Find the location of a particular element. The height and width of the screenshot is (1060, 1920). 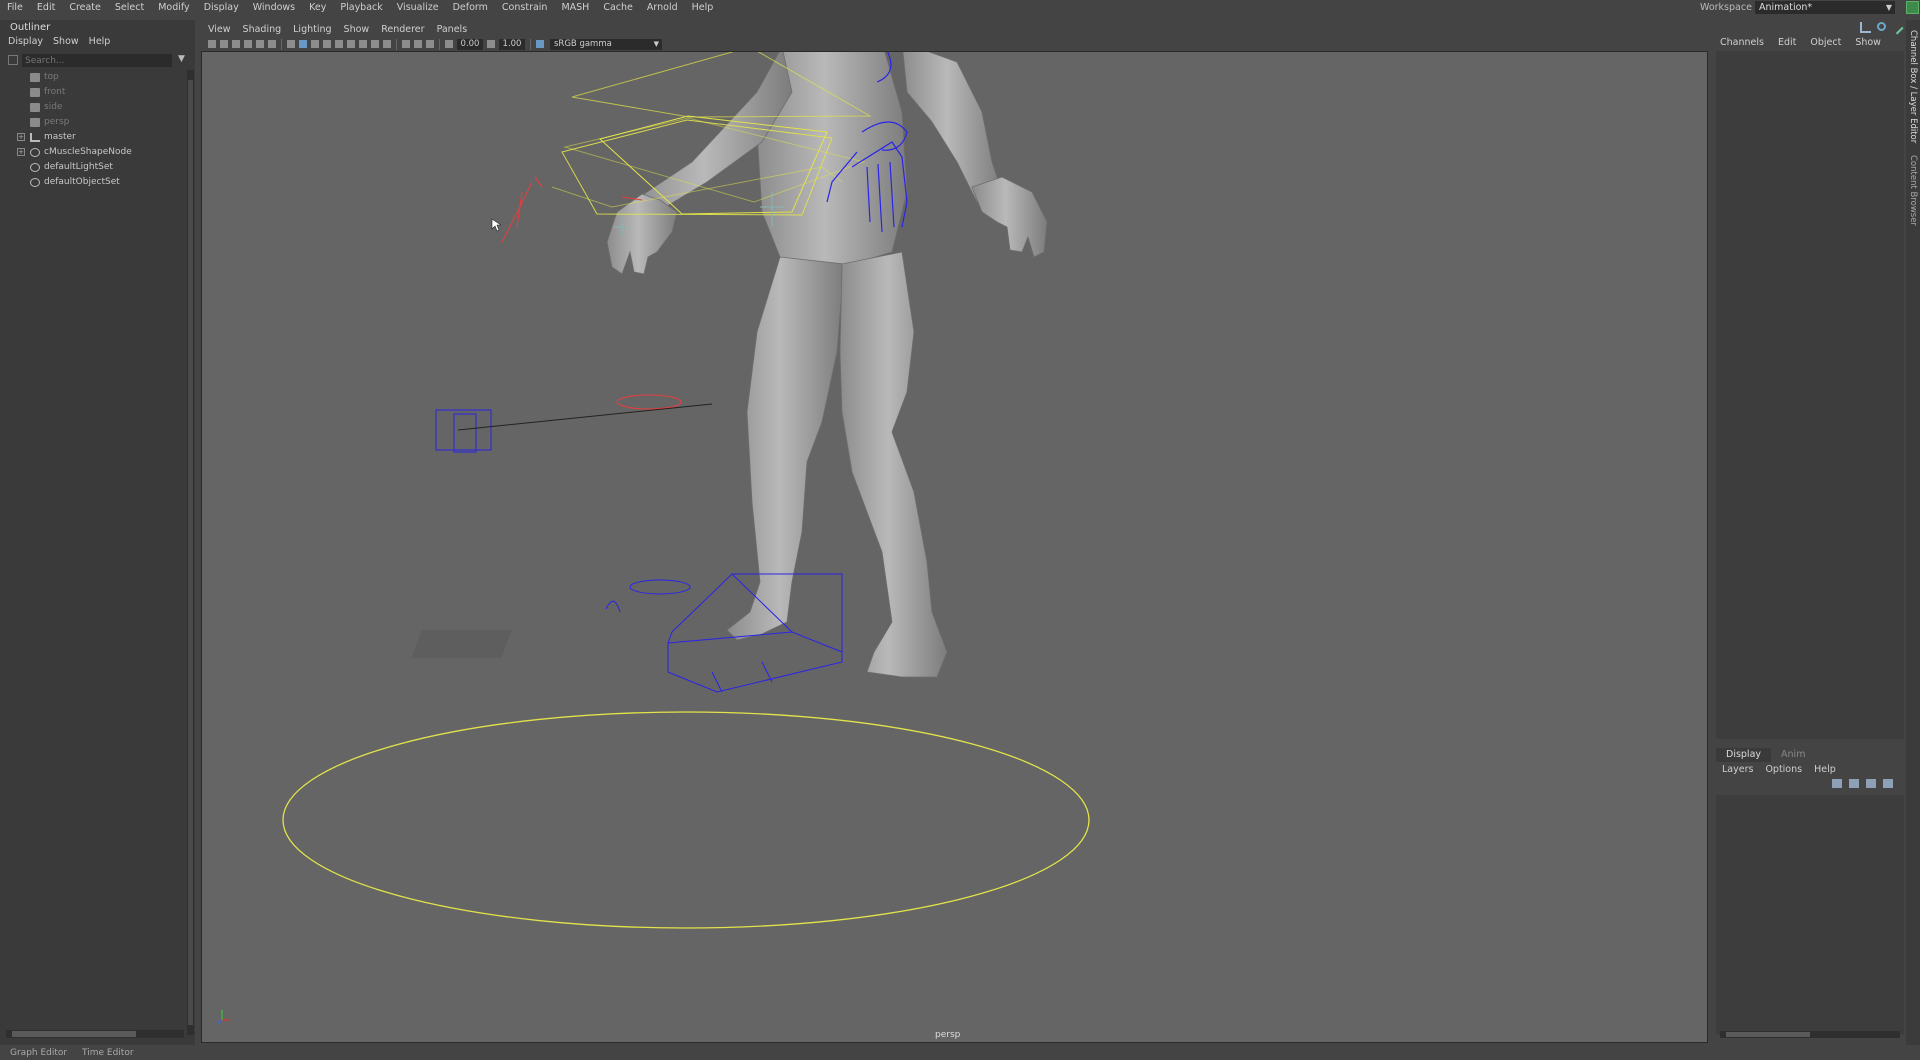

outliner-item-label: cMuscleShapeNode is located at coordinates (88, 152).